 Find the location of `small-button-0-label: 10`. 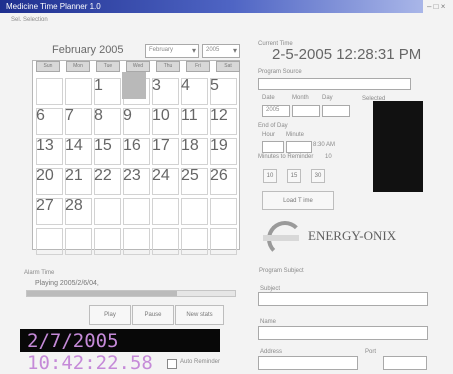

small-button-0-label: 10 is located at coordinates (270, 176).